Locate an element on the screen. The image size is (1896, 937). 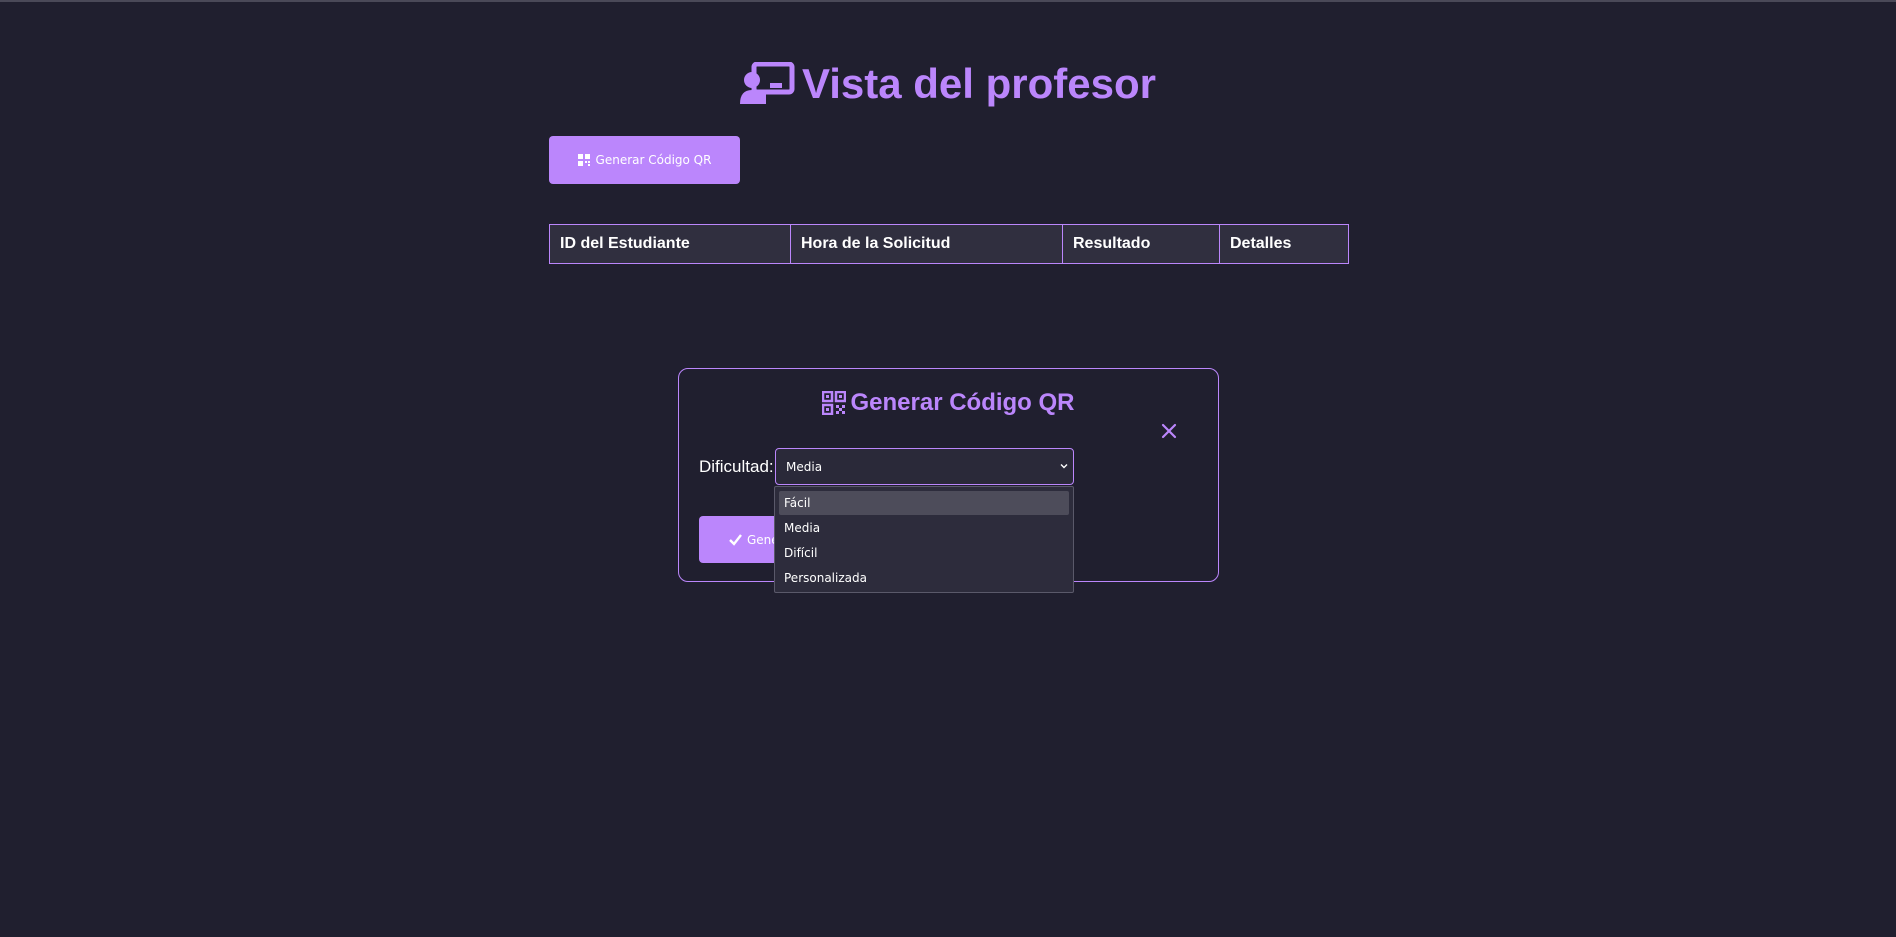
generate-qr-label: Generar Código QR is located at coordinates (653, 160).